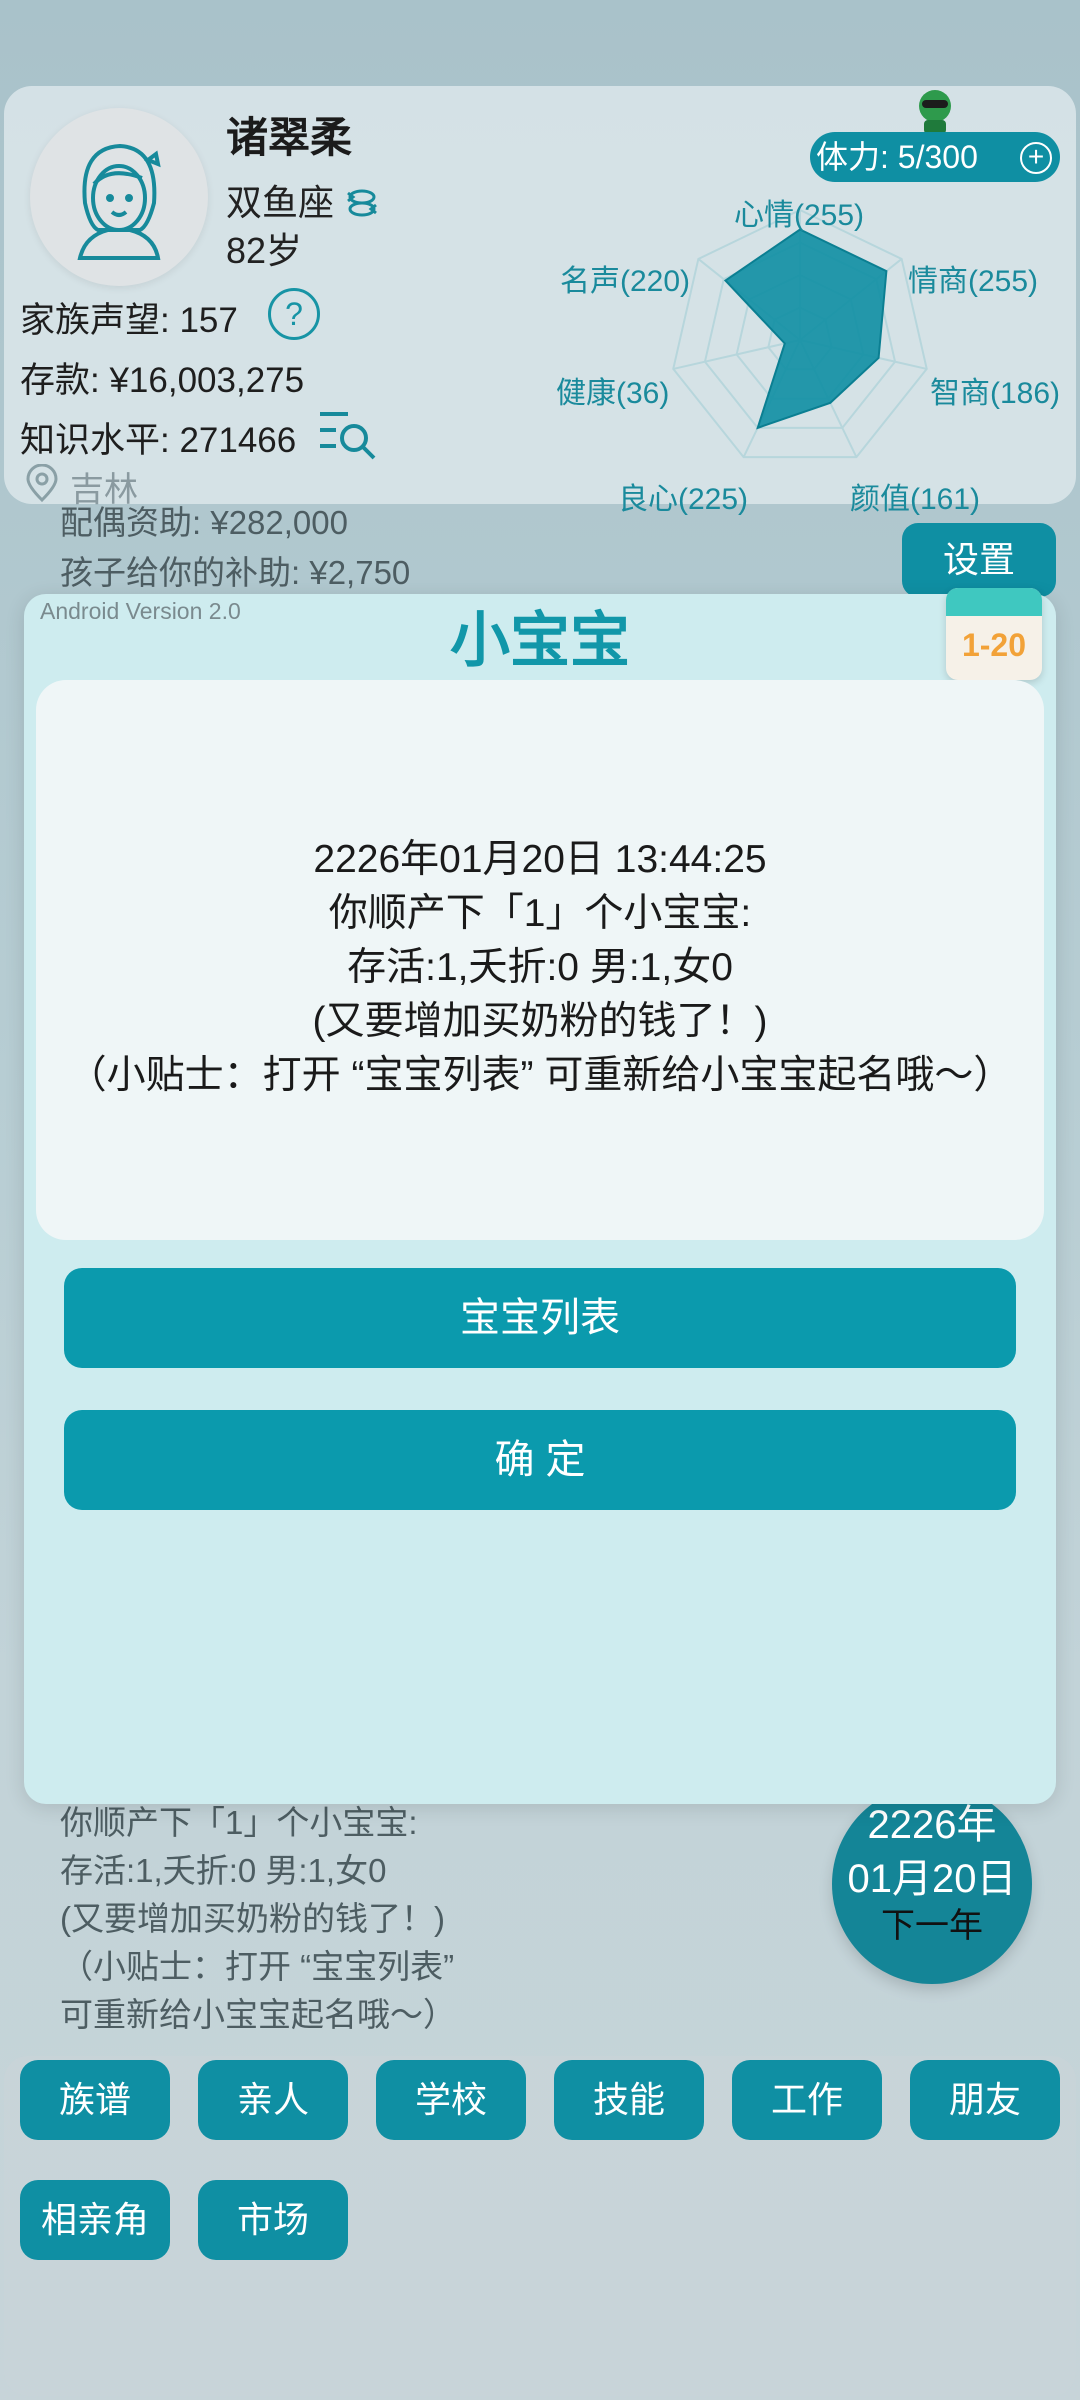 Image resolution: width=1080 pixels, height=2400 pixels. I want to click on nav-market: 市场, so click(273, 2220).